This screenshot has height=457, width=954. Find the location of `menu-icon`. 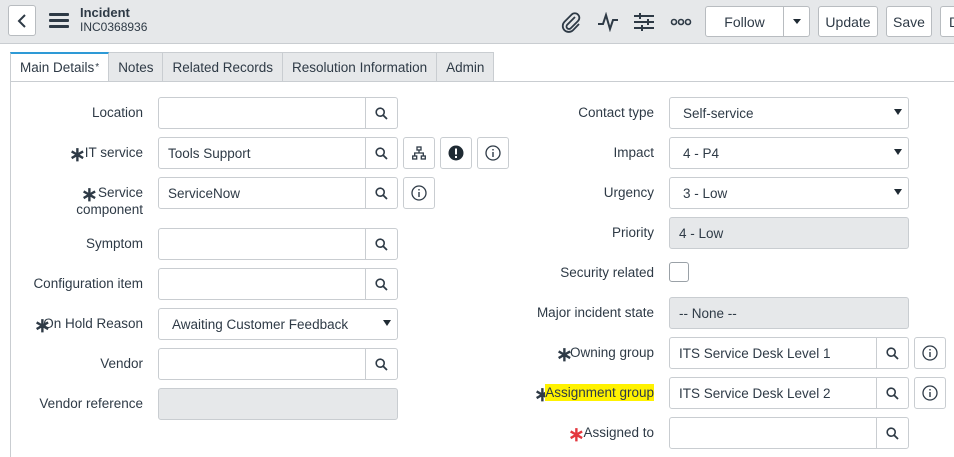

menu-icon is located at coordinates (59, 21).